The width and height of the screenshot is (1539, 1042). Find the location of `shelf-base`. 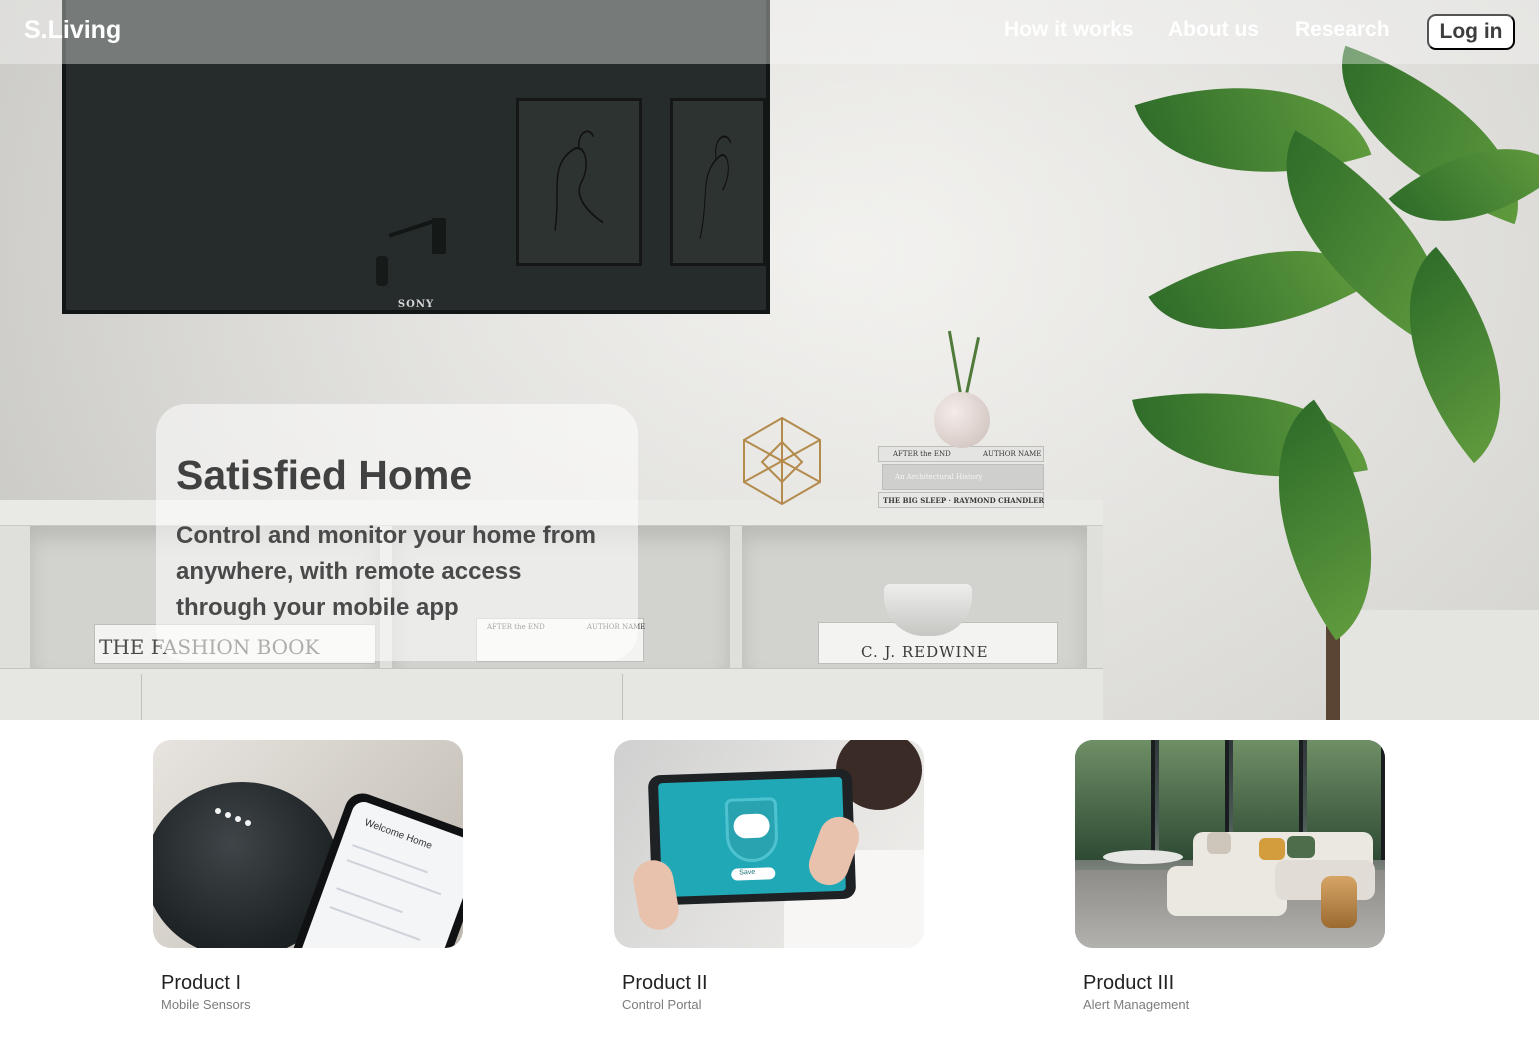

shelf-base is located at coordinates (551, 694).